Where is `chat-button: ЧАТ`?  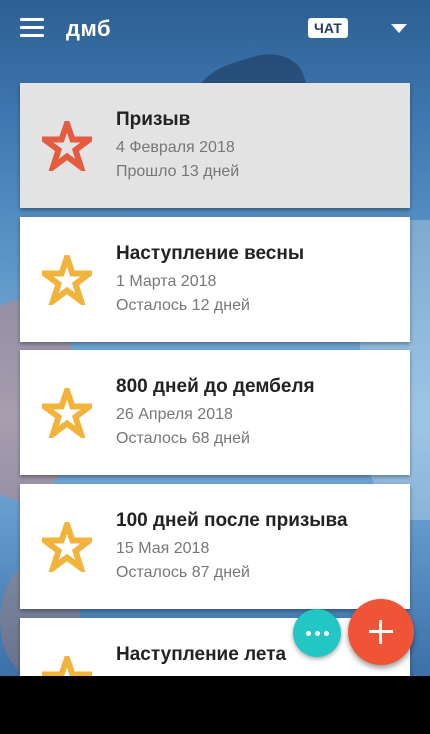
chat-button: ЧАТ is located at coordinates (328, 28).